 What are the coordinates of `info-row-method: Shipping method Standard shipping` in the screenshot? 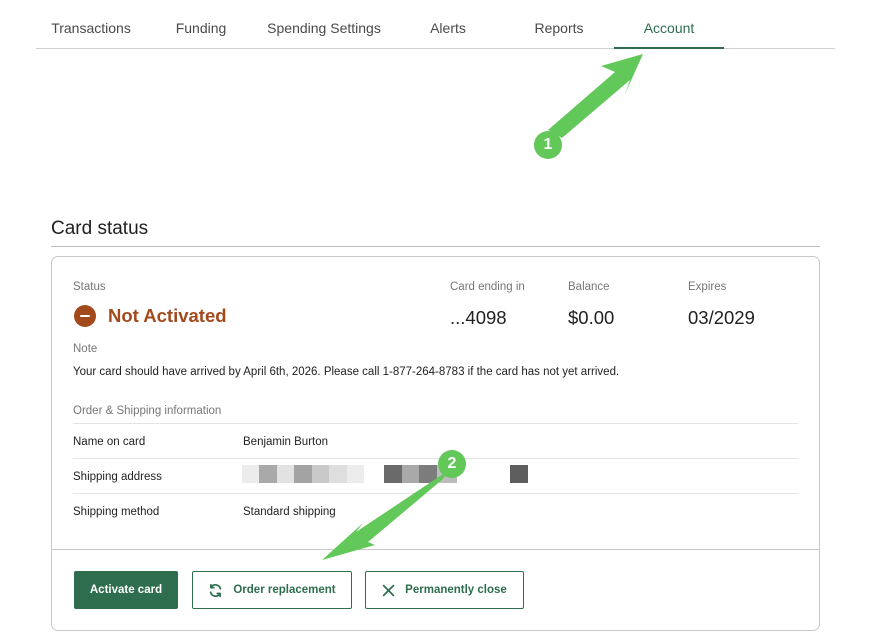 It's located at (435, 510).